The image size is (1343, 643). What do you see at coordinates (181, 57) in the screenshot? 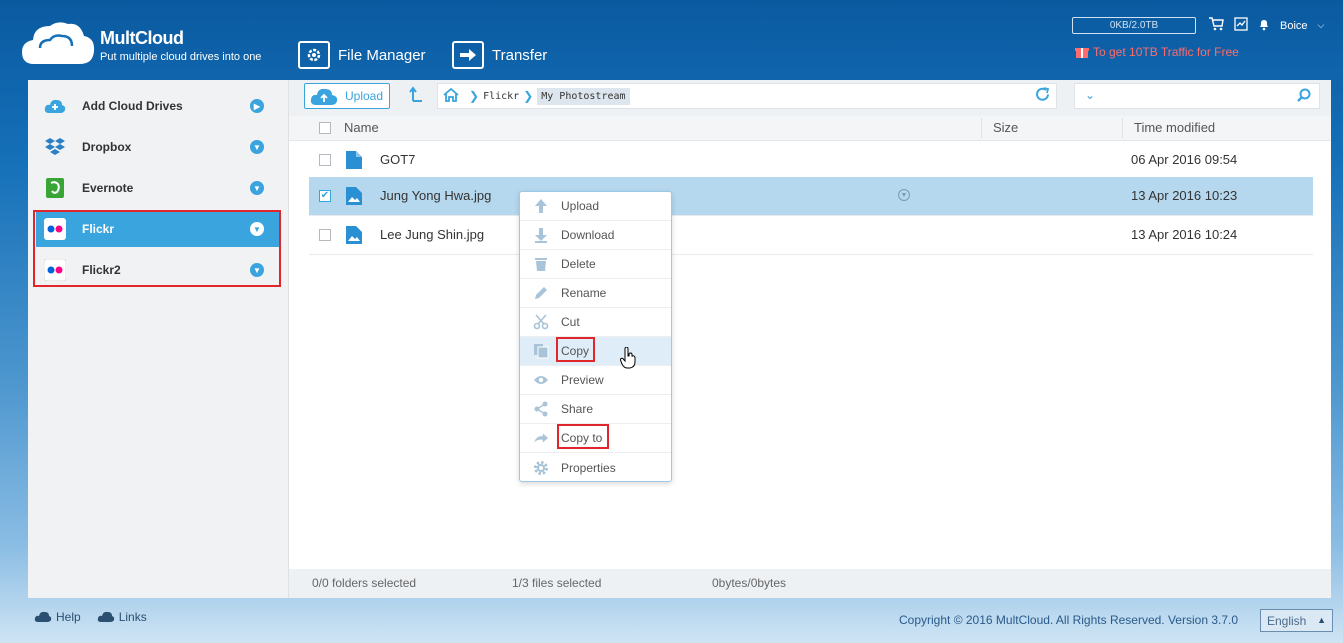
I see `brand-tagline: Put multiple cloud drives into one` at bounding box center [181, 57].